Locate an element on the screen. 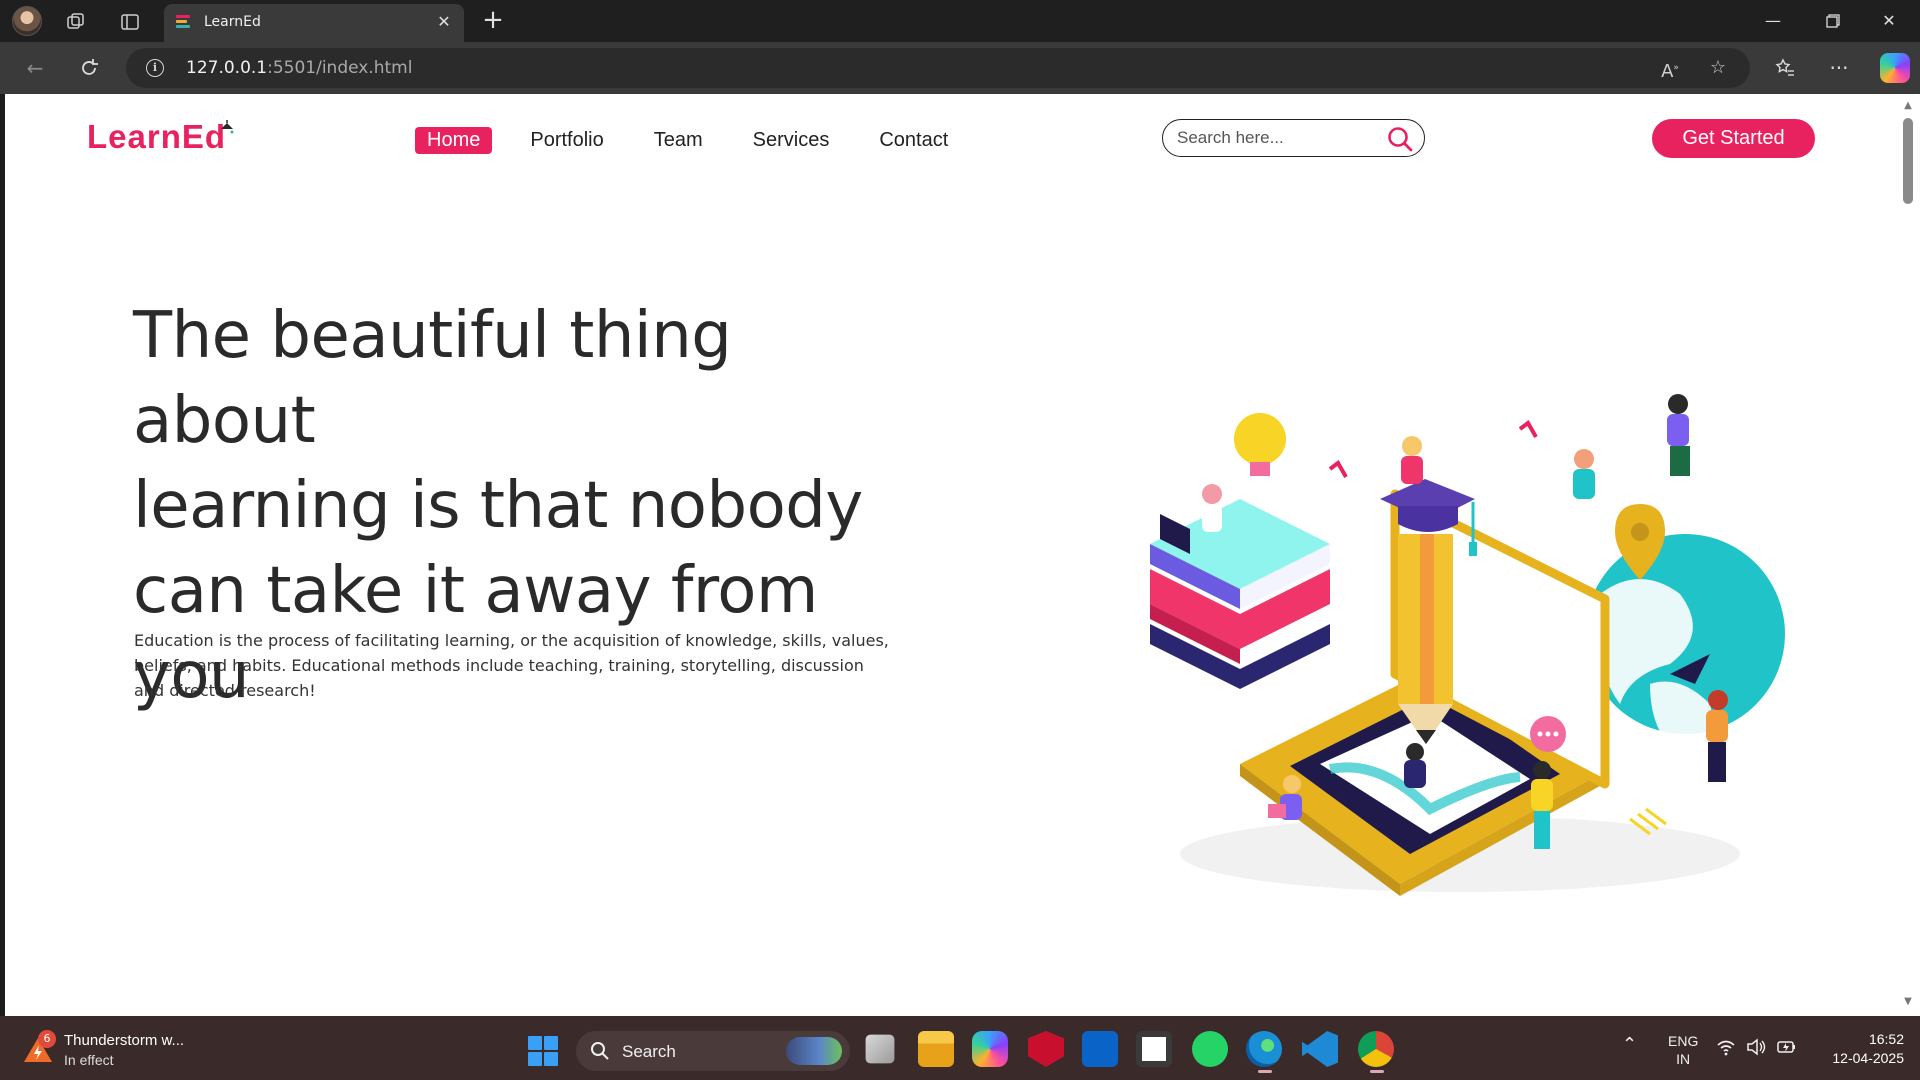  url-text: 127.0.0.1:5501/index.html is located at coordinates (299, 68).